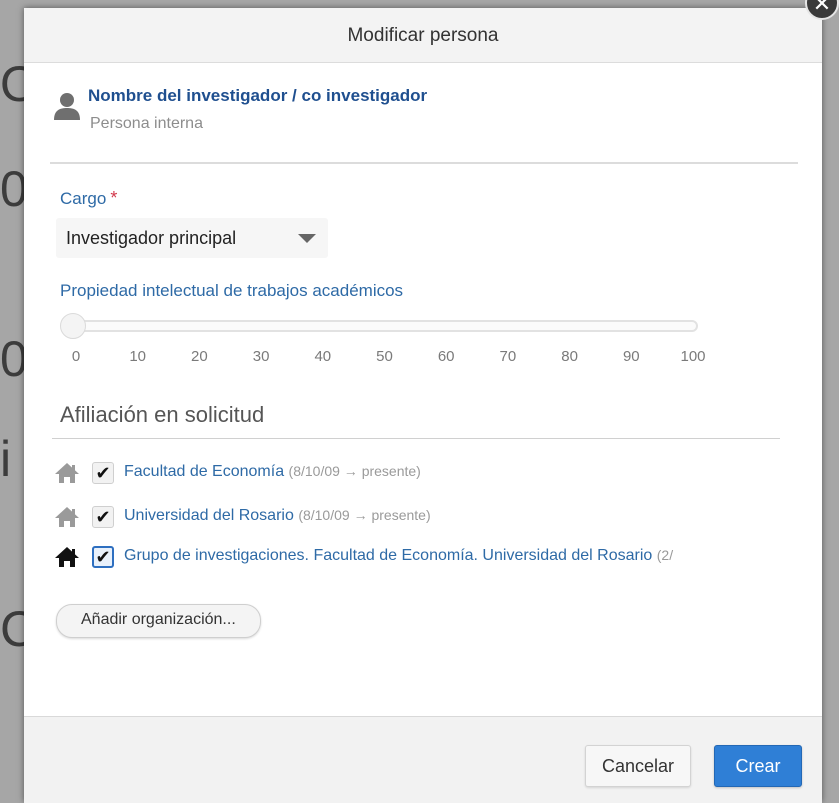 The height and width of the screenshot is (803, 839). What do you see at coordinates (384, 356) in the screenshot?
I see `slider-tick-label: 50` at bounding box center [384, 356].